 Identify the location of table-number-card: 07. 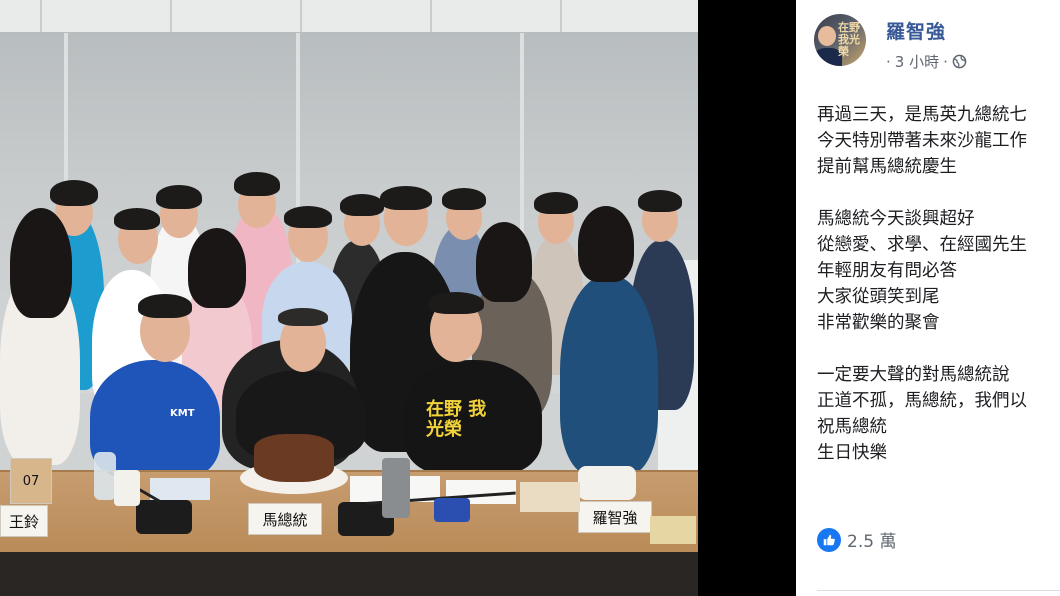
(31, 481).